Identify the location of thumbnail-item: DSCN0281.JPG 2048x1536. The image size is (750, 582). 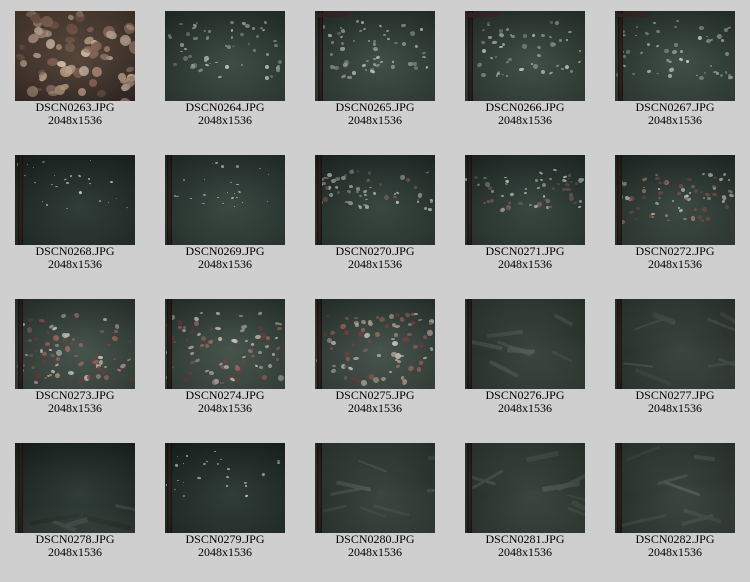
(525, 497).